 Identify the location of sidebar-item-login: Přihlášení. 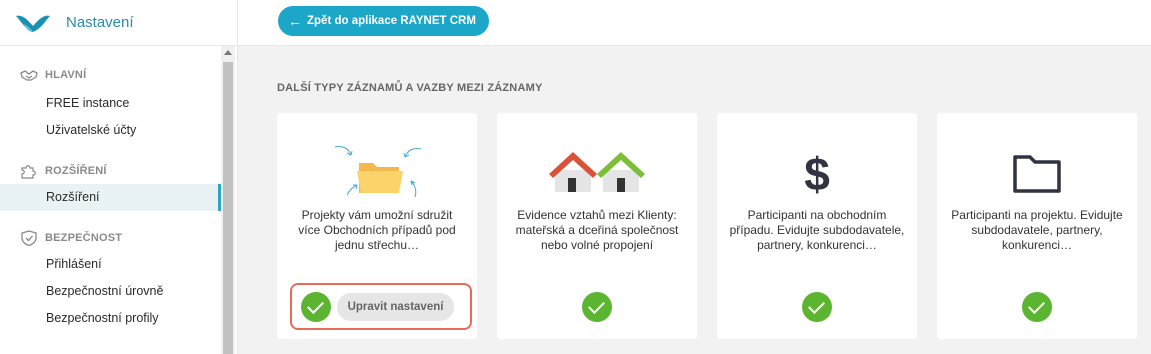
(110, 264).